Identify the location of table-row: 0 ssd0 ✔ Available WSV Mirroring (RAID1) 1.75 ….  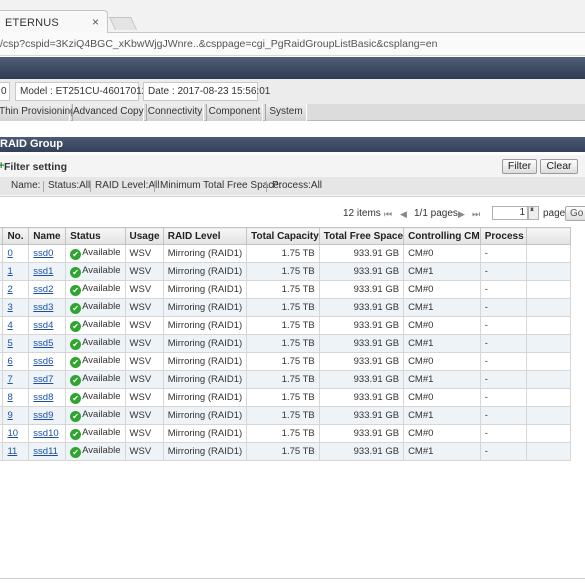
(286, 253).